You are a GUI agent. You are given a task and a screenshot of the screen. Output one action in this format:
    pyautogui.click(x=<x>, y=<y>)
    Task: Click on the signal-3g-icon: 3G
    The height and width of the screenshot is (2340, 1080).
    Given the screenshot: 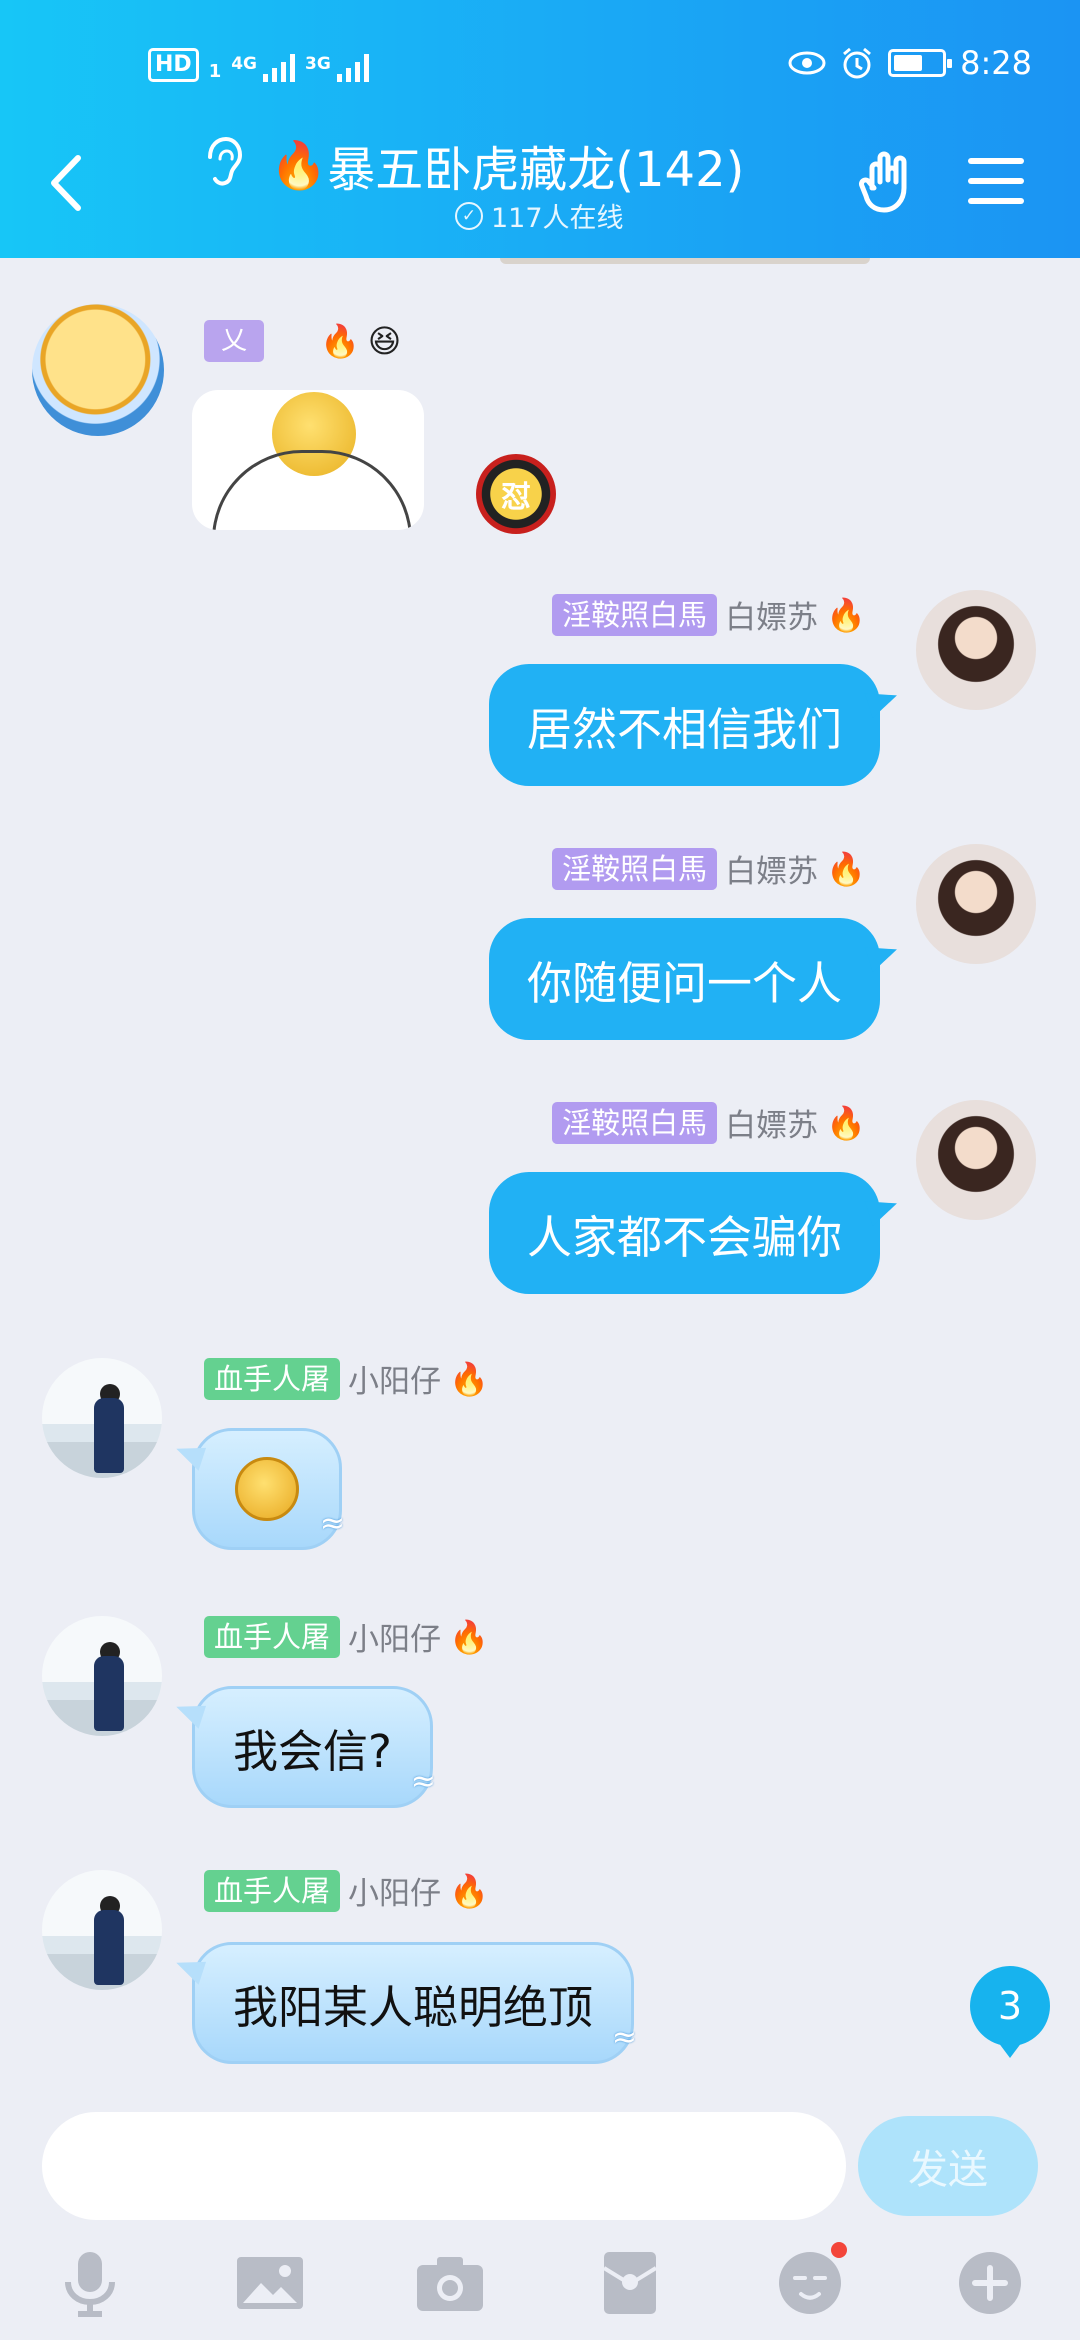 What is the action you would take?
    pyautogui.click(x=337, y=68)
    